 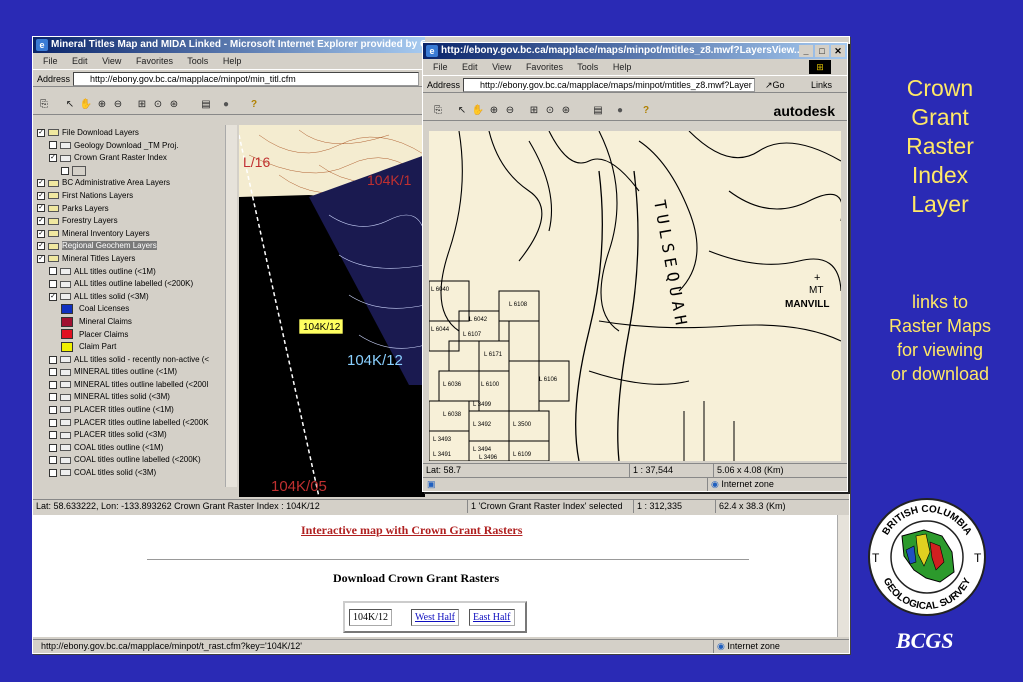 I want to click on layer-row: COAL titles solid (<3M), so click(x=136, y=473).